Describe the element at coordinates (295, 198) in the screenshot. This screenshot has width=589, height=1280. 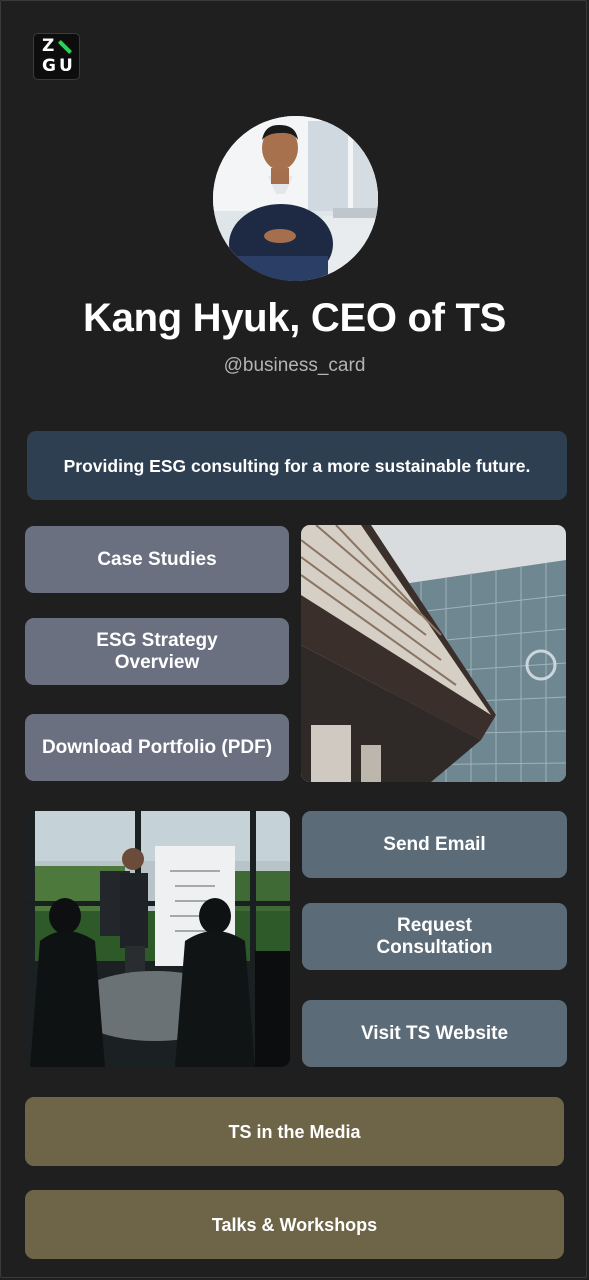
I see `profile-avatar` at that location.